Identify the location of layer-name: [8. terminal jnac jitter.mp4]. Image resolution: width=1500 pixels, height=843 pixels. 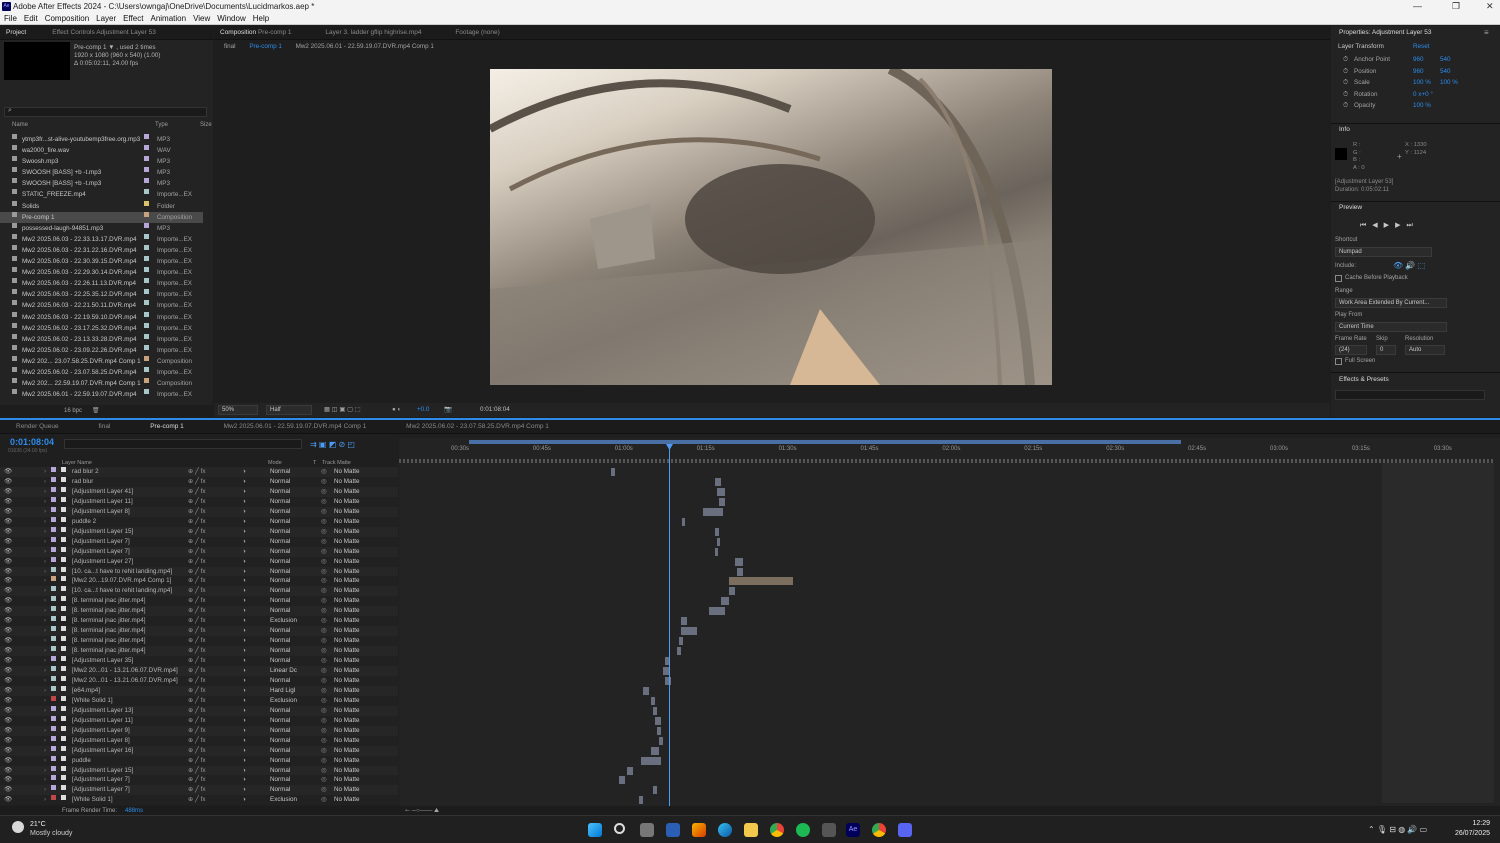
(109, 611).